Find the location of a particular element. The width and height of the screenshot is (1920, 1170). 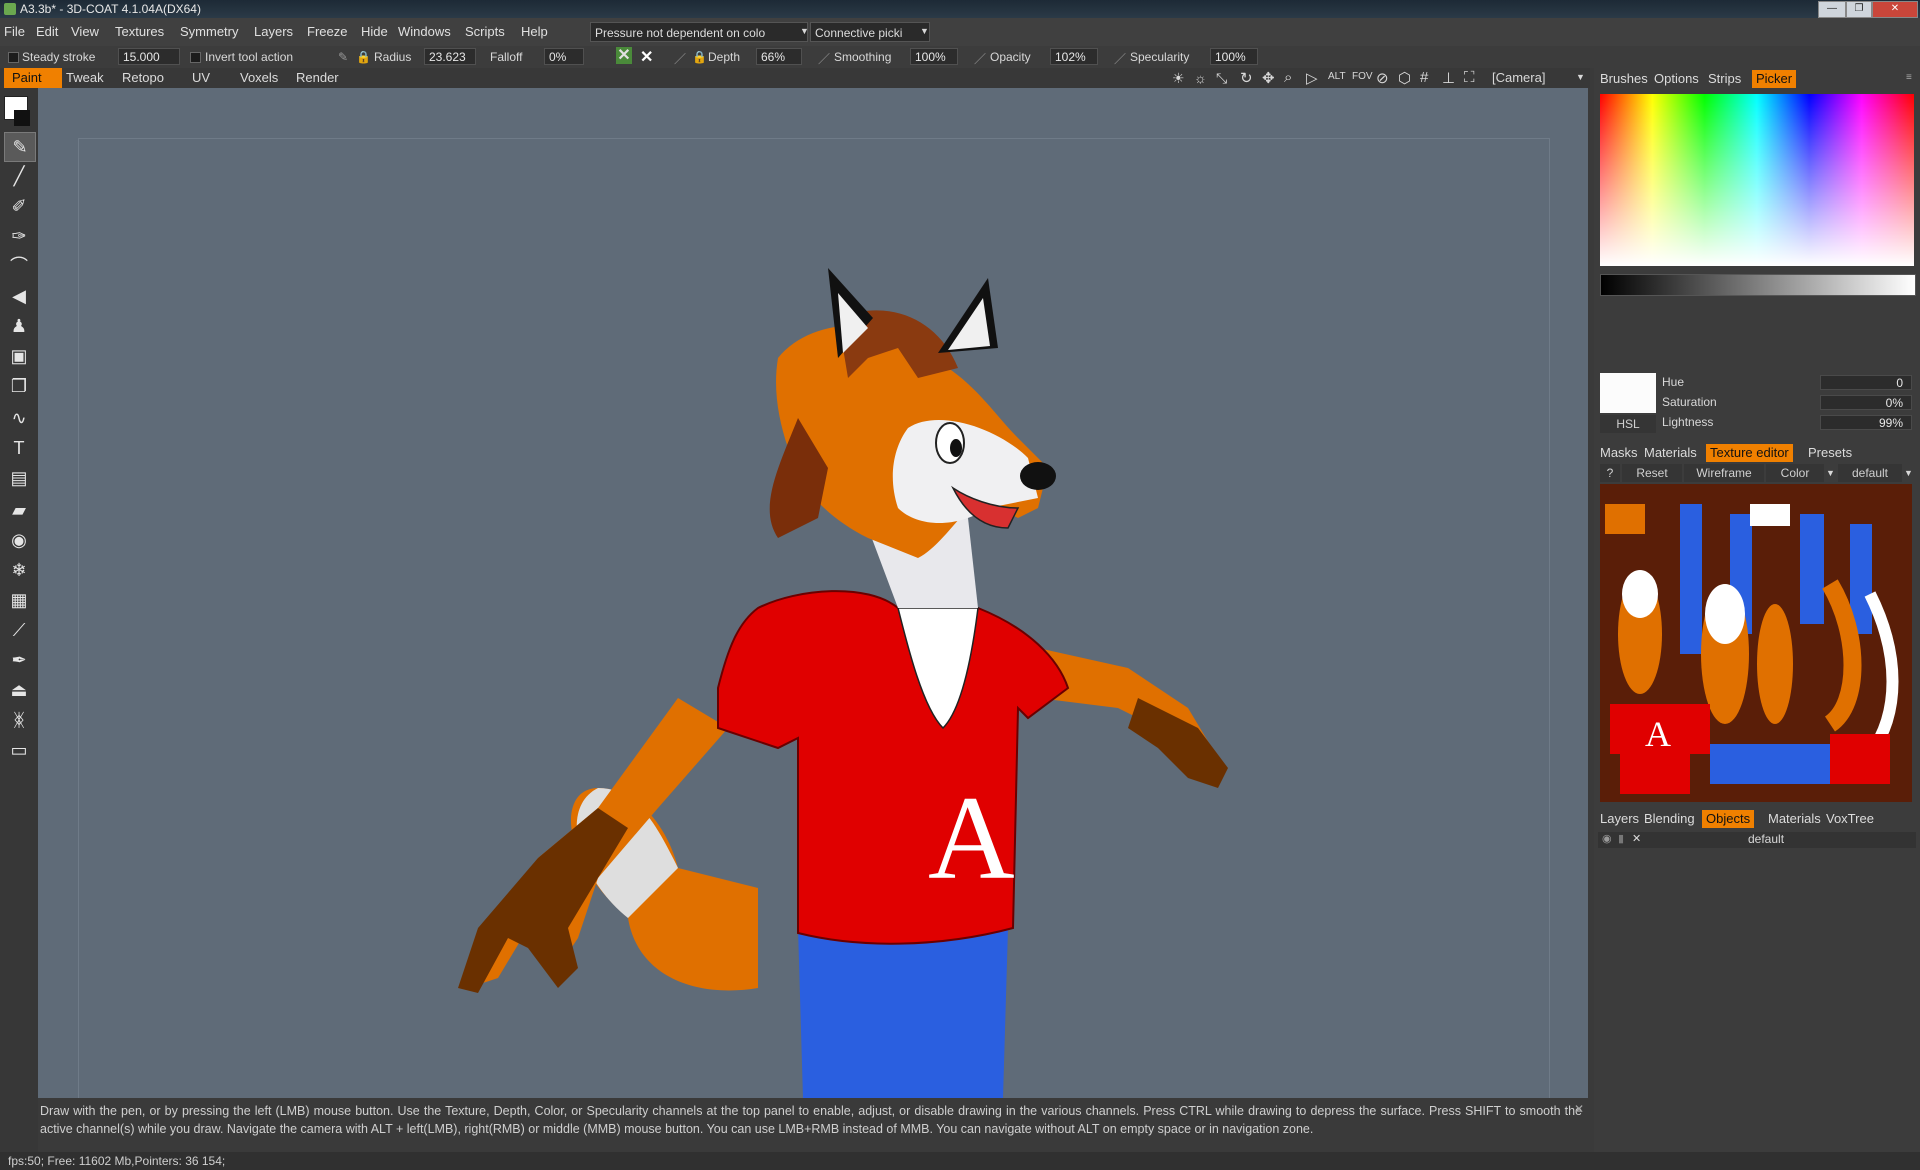

fov-icon: FOV is located at coordinates (1362, 76).